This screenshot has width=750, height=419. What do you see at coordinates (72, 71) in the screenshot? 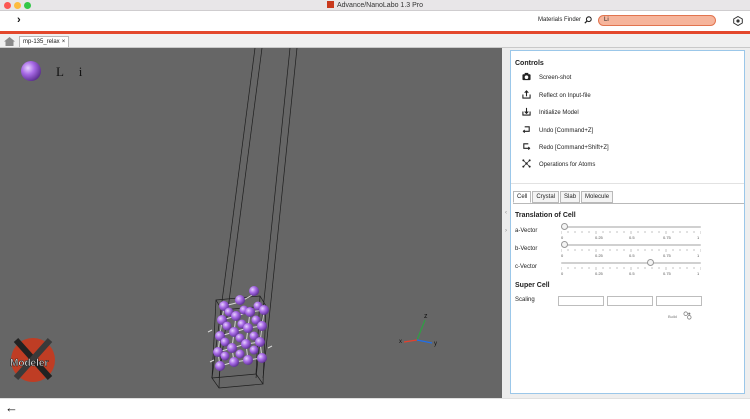
I see `element-label: L i` at bounding box center [72, 71].